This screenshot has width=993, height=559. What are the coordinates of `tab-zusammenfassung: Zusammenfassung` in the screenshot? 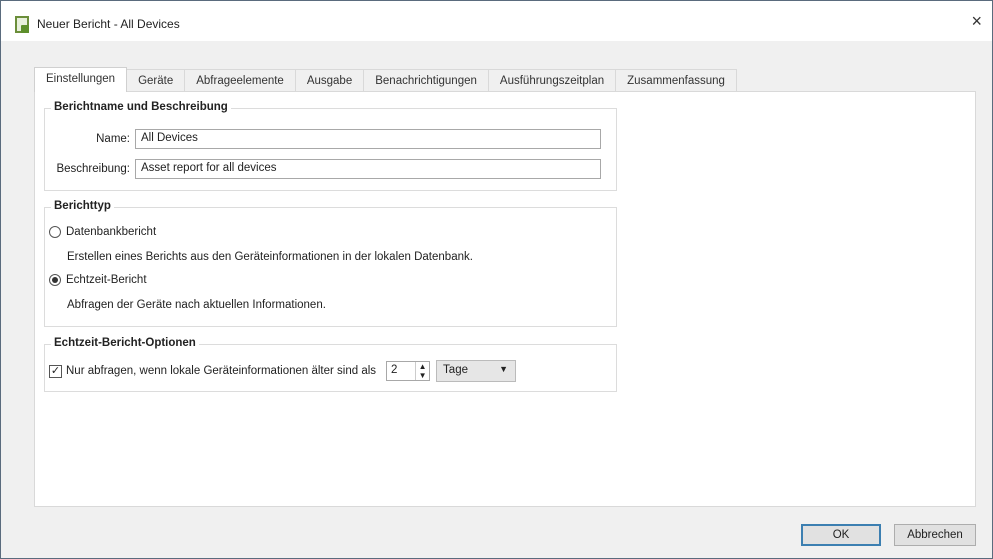 It's located at (676, 80).